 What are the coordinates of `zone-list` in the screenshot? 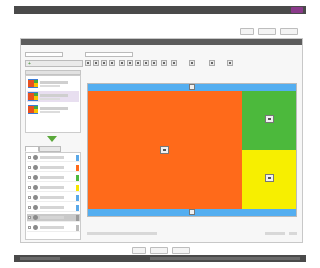 It's located at (53, 196).